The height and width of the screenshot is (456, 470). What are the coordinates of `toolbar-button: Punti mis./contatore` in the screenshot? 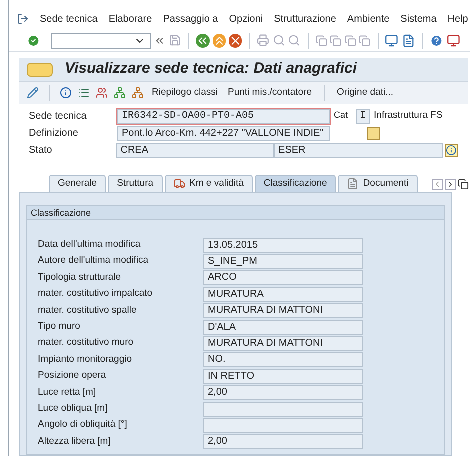 It's located at (270, 93).